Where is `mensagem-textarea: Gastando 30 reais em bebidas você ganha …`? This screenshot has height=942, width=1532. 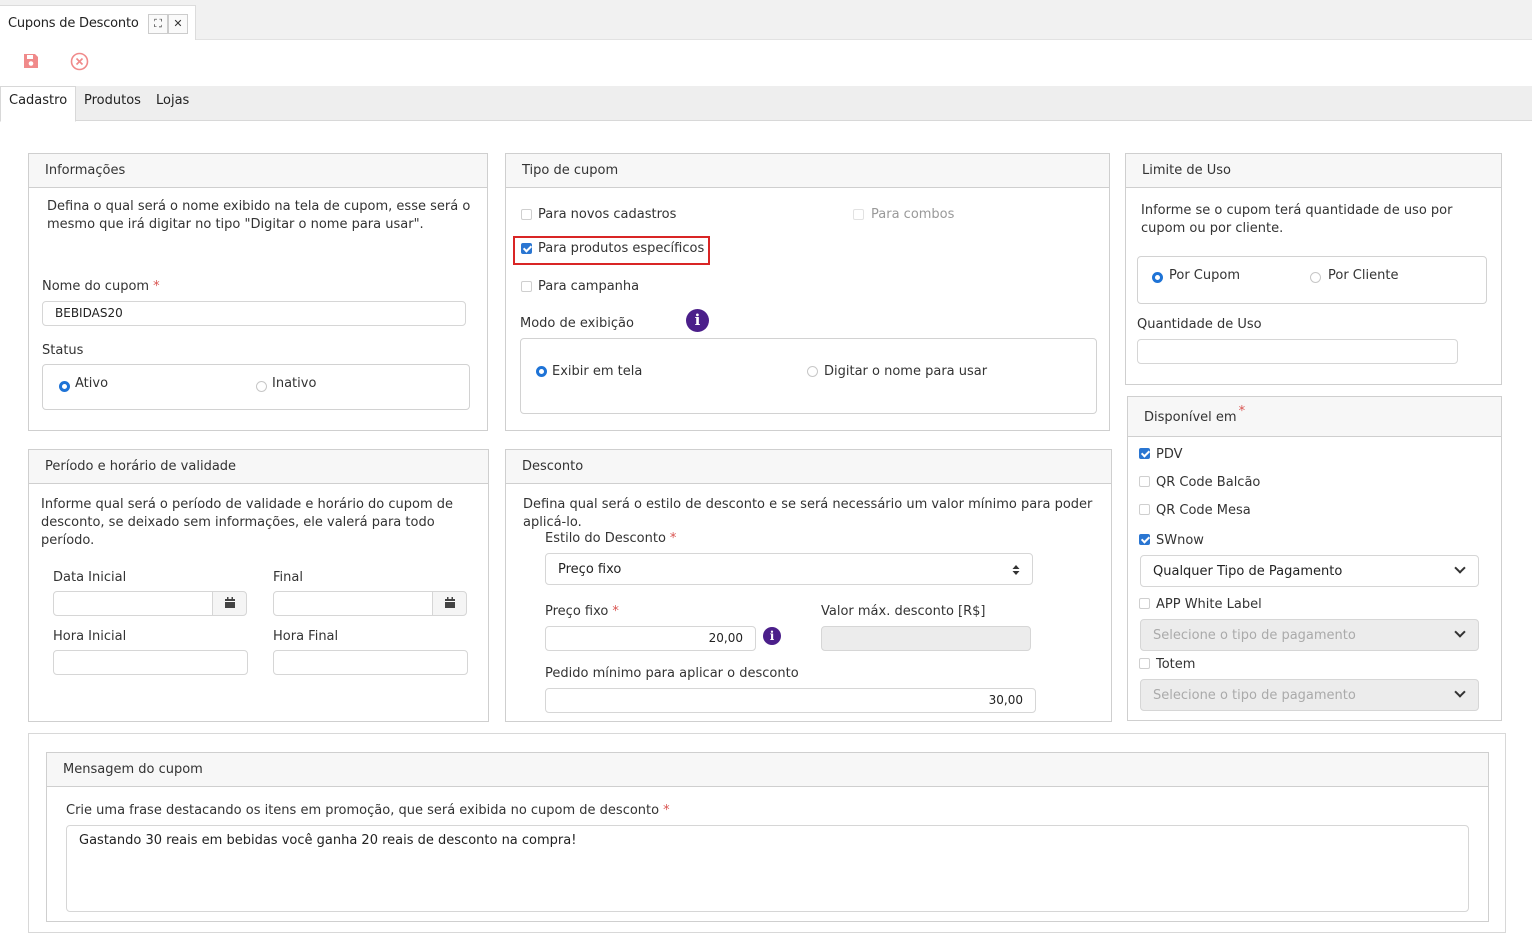 mensagem-textarea: Gastando 30 reais em bebidas você ganha … is located at coordinates (767, 868).